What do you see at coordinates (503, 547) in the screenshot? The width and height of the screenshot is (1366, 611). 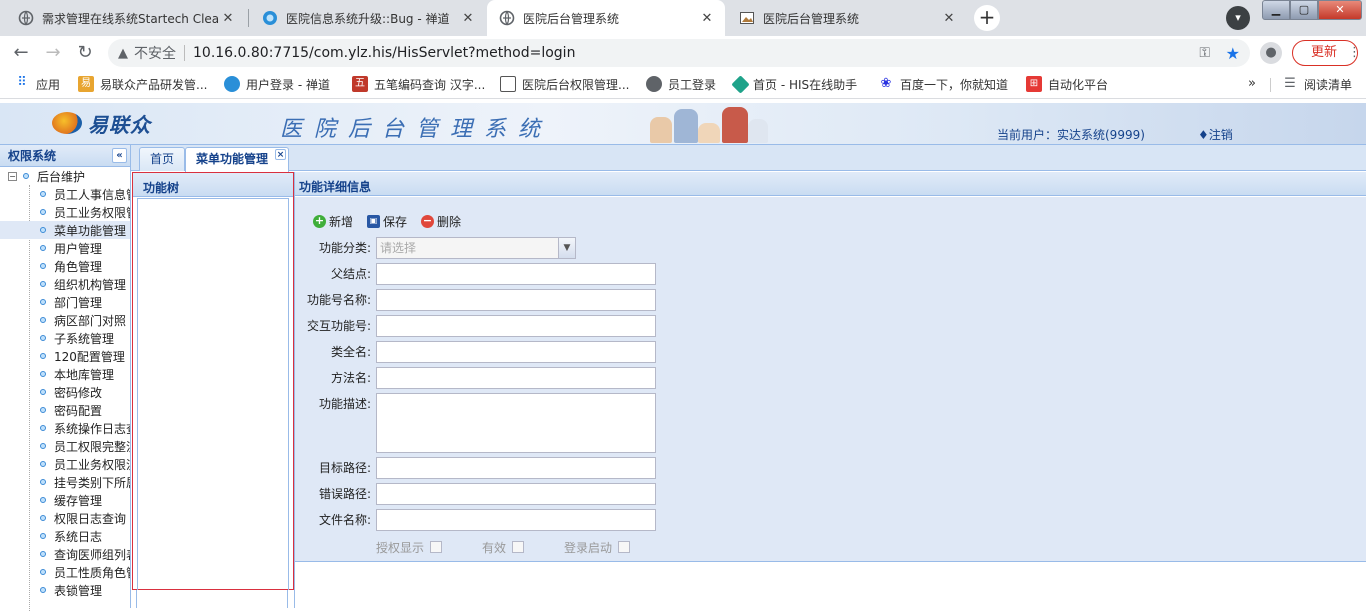 I see `valid-option: 有效` at bounding box center [503, 547].